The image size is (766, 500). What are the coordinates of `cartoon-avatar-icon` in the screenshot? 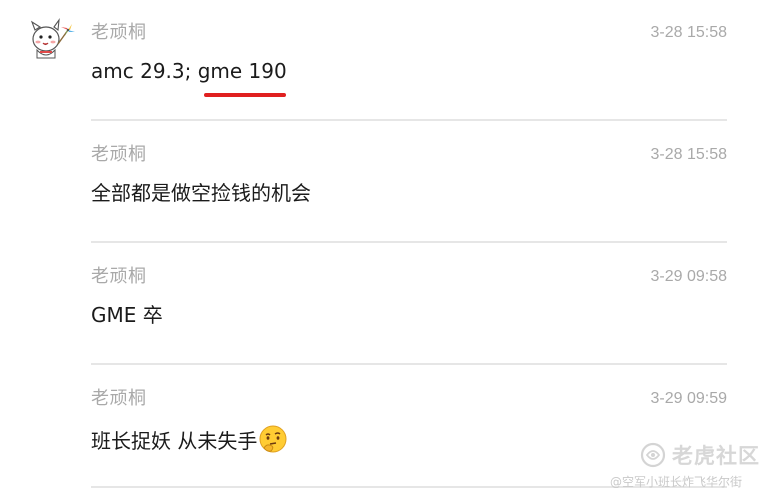 It's located at (52, 38).